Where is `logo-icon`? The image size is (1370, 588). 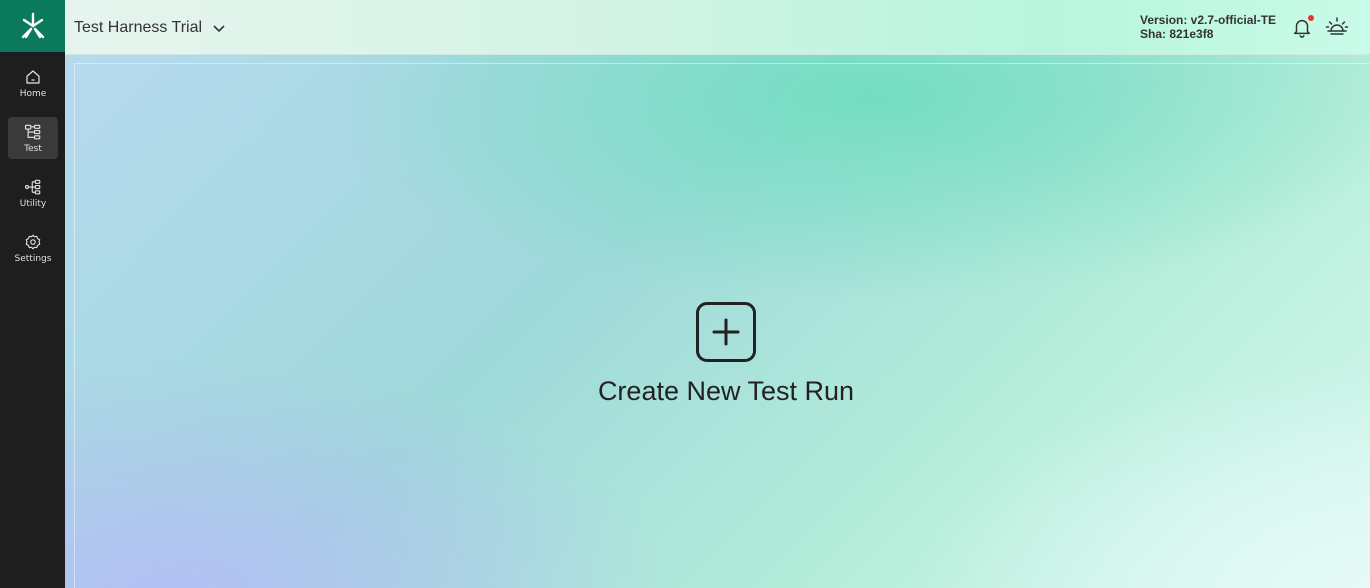
logo-icon is located at coordinates (32, 25).